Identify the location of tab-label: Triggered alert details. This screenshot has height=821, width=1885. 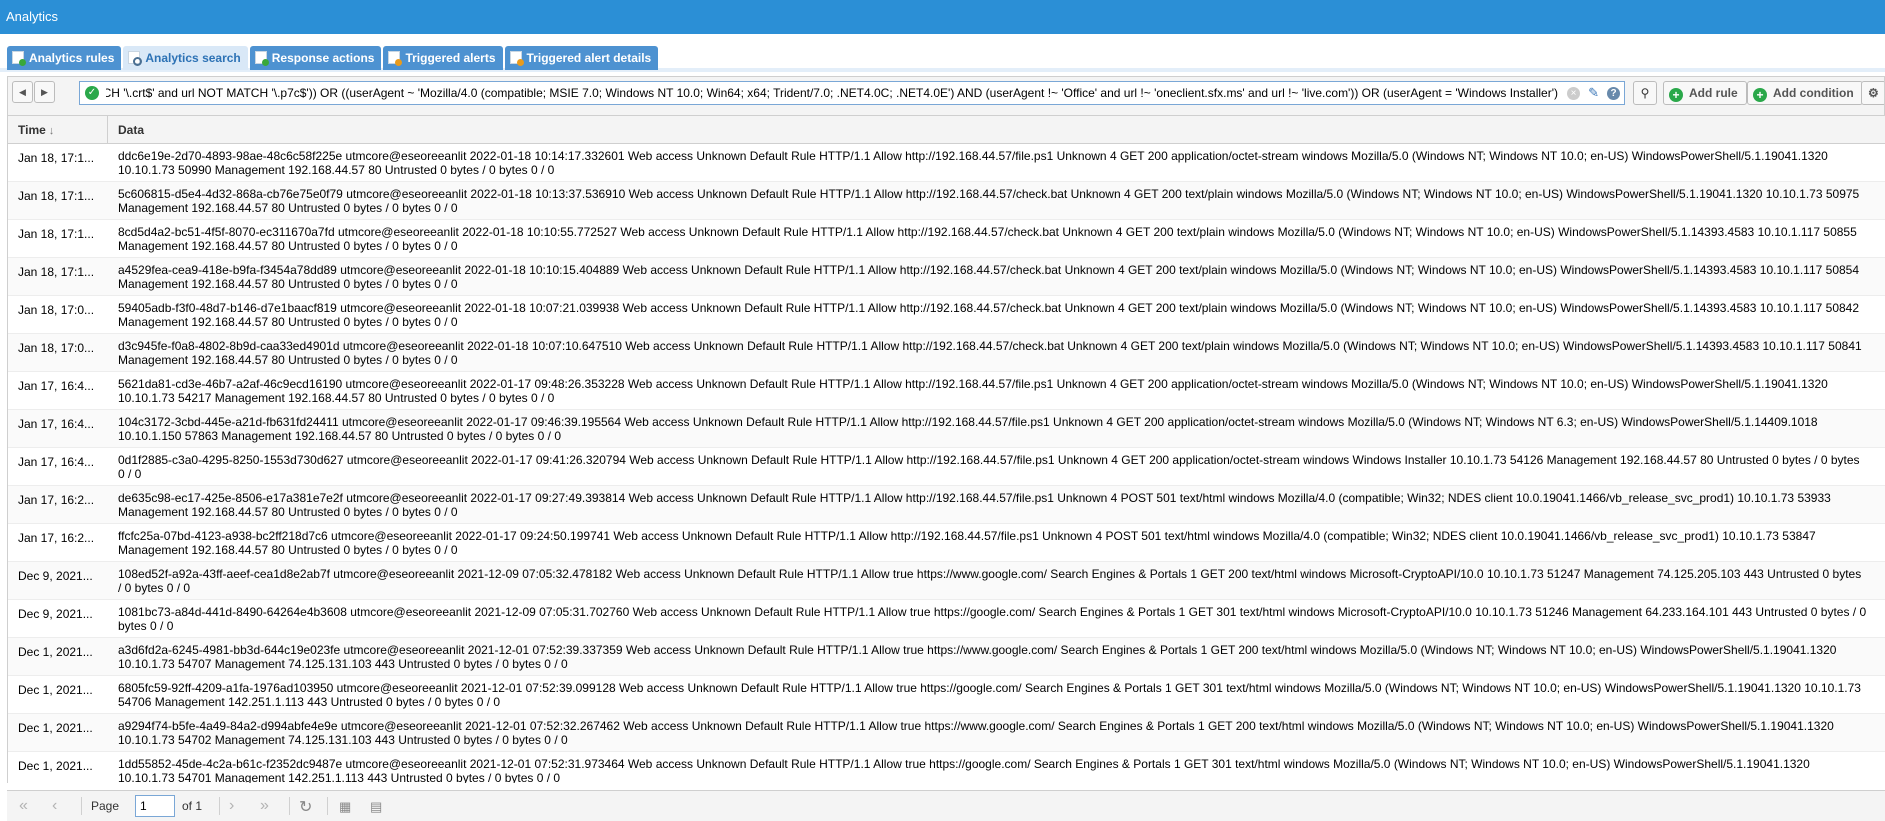
(589, 58).